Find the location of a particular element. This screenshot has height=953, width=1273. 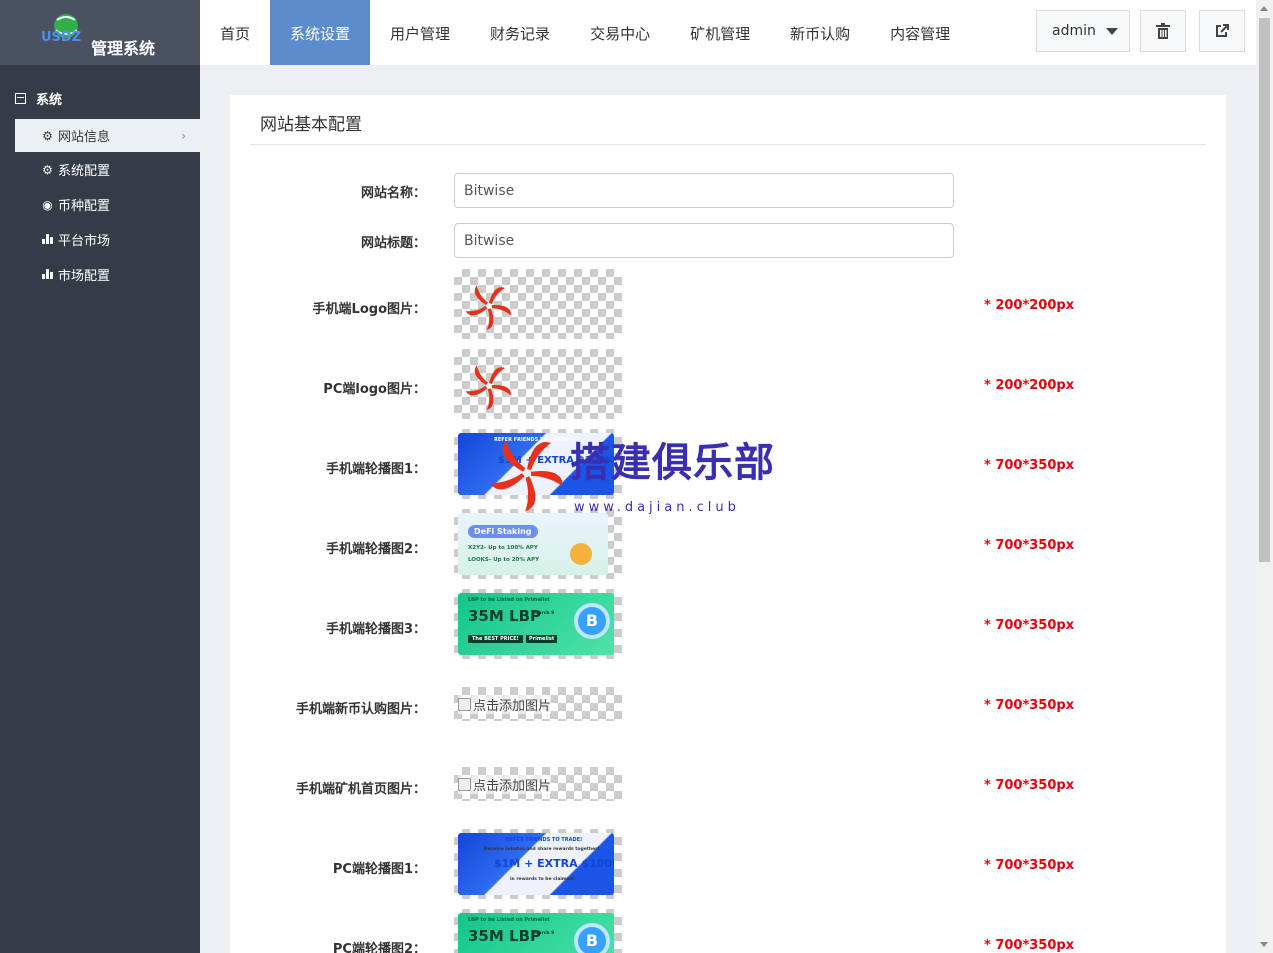

pc-banner-1-label: PC端轮播图1： is located at coordinates (379, 869).